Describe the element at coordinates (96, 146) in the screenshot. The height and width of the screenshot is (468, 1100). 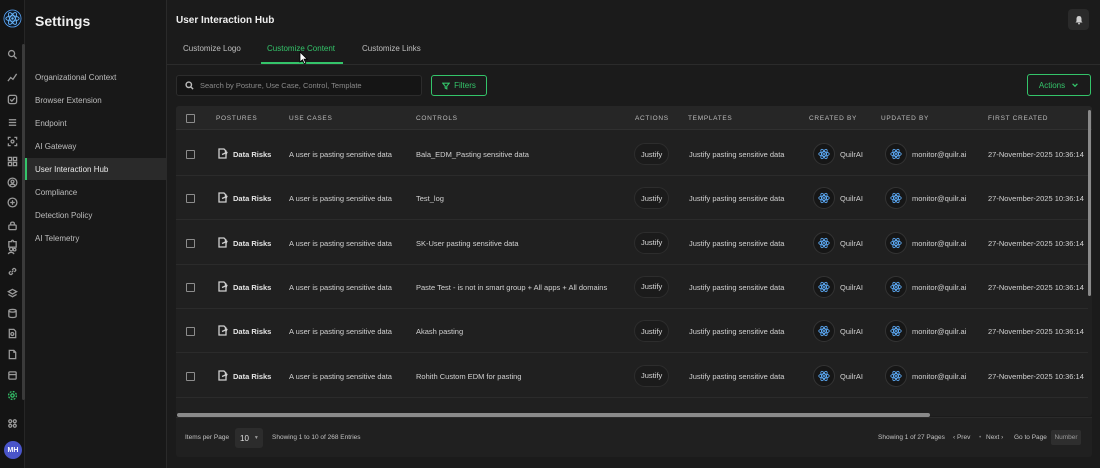
I see `sidebar-item-ai-gateway: AI Gateway` at that location.